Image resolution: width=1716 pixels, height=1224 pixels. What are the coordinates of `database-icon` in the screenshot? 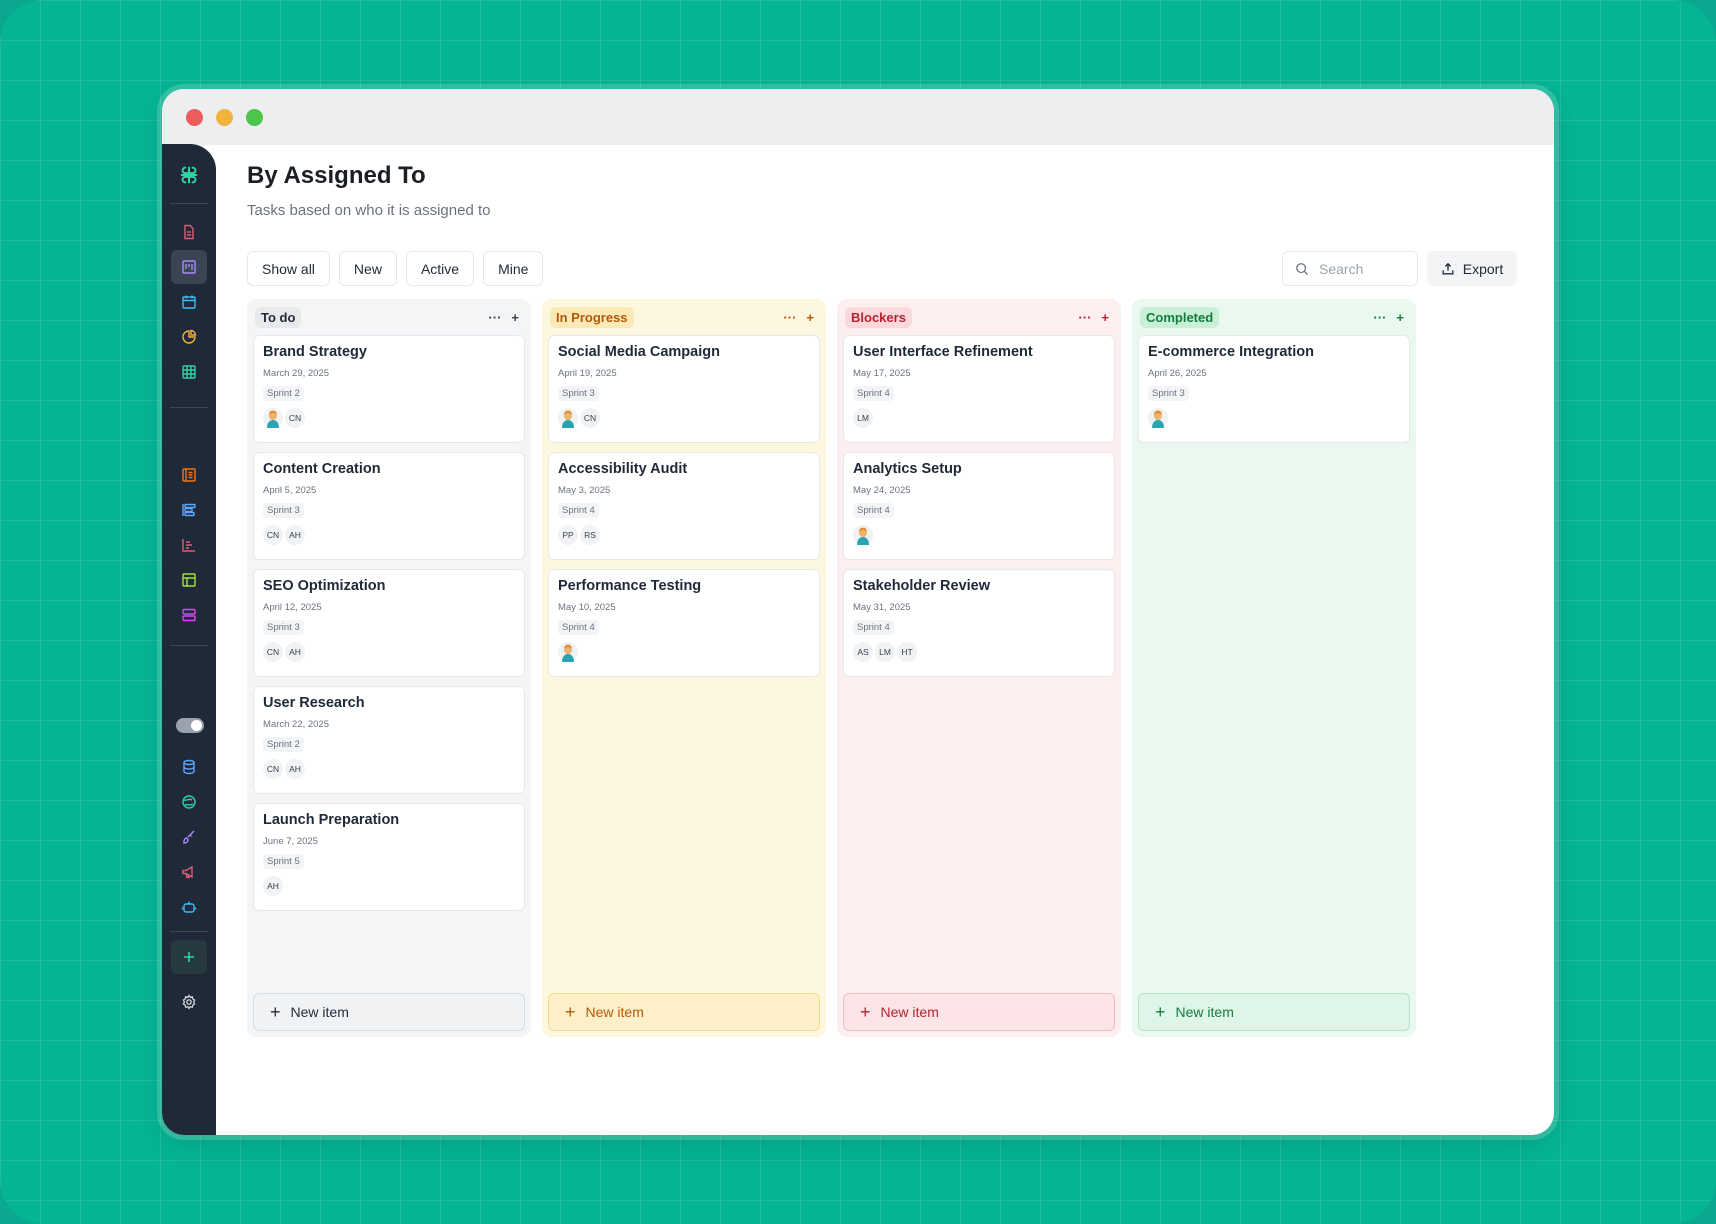 It's located at (189, 767).